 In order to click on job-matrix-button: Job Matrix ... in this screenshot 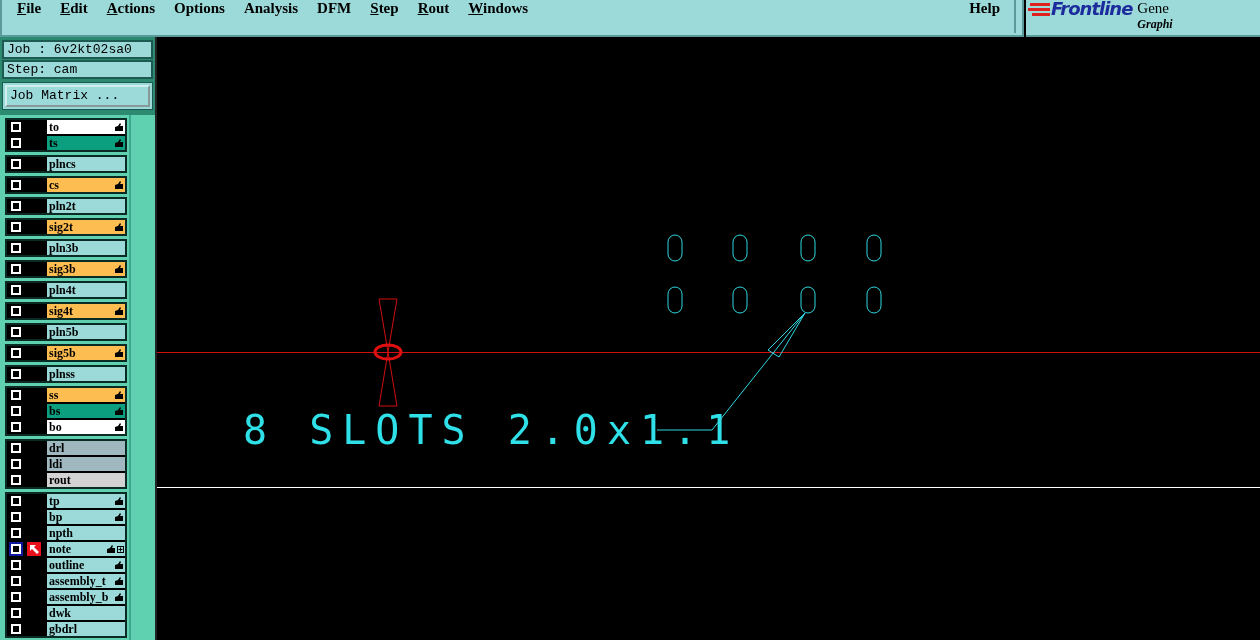, I will do `click(77, 96)`.